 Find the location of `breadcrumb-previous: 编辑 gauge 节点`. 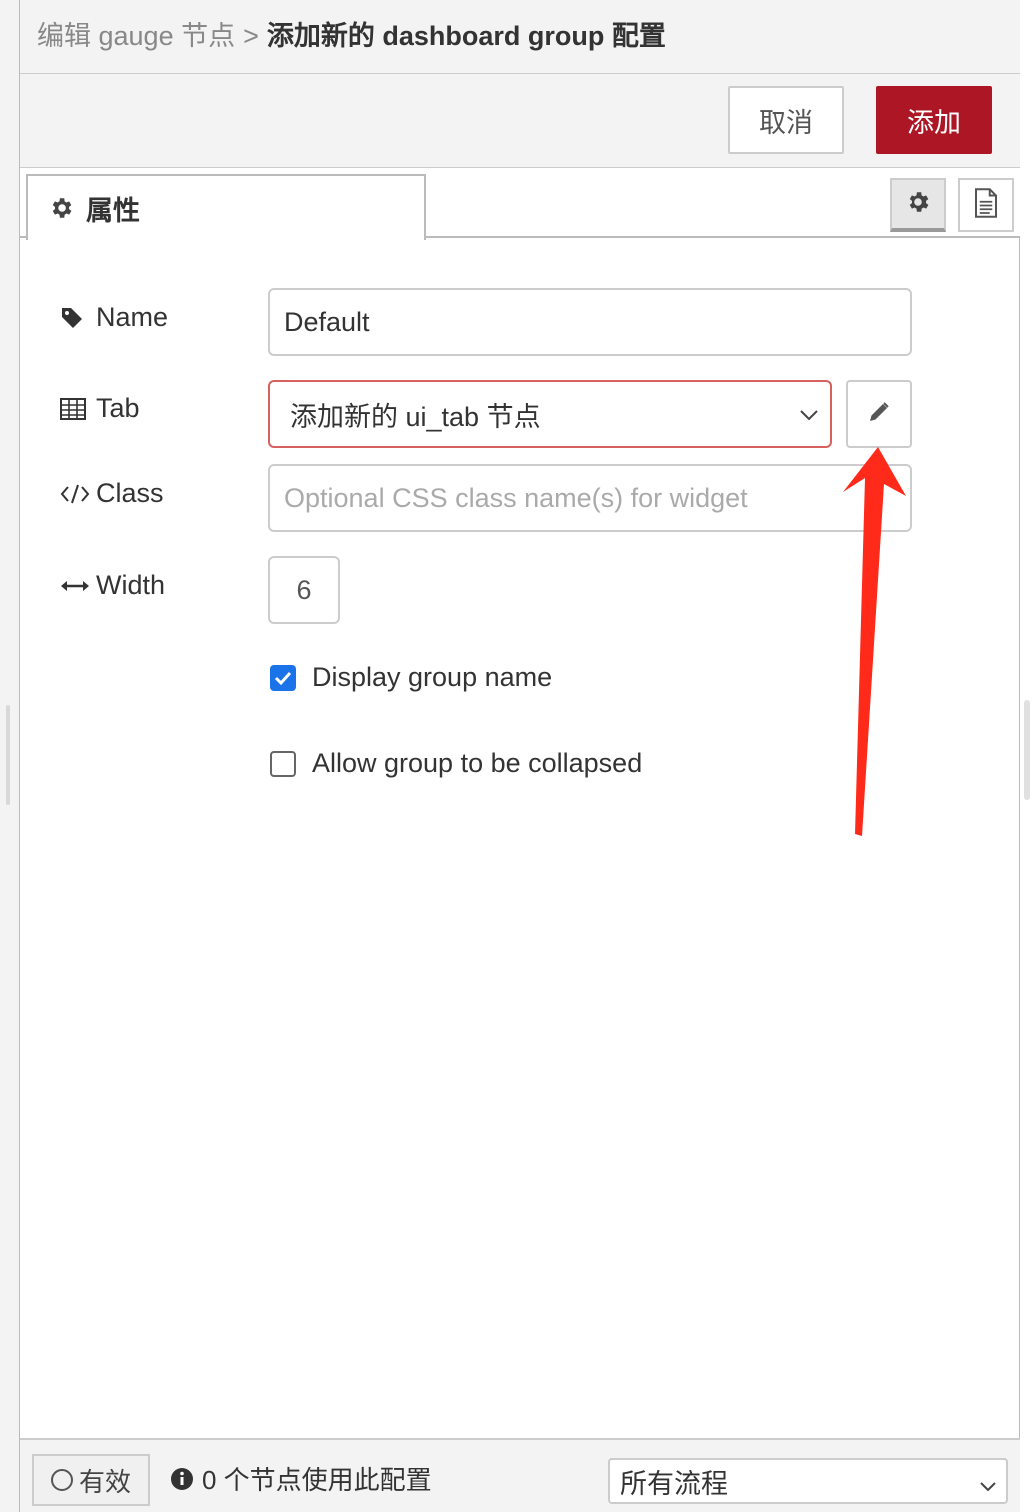

breadcrumb-previous: 编辑 gauge 节点 is located at coordinates (136, 36).